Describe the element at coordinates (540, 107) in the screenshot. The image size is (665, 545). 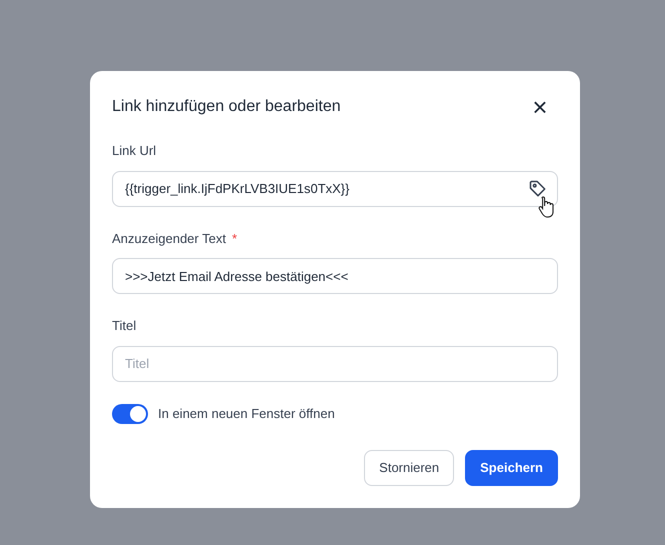
I see `close-button: ×` at that location.